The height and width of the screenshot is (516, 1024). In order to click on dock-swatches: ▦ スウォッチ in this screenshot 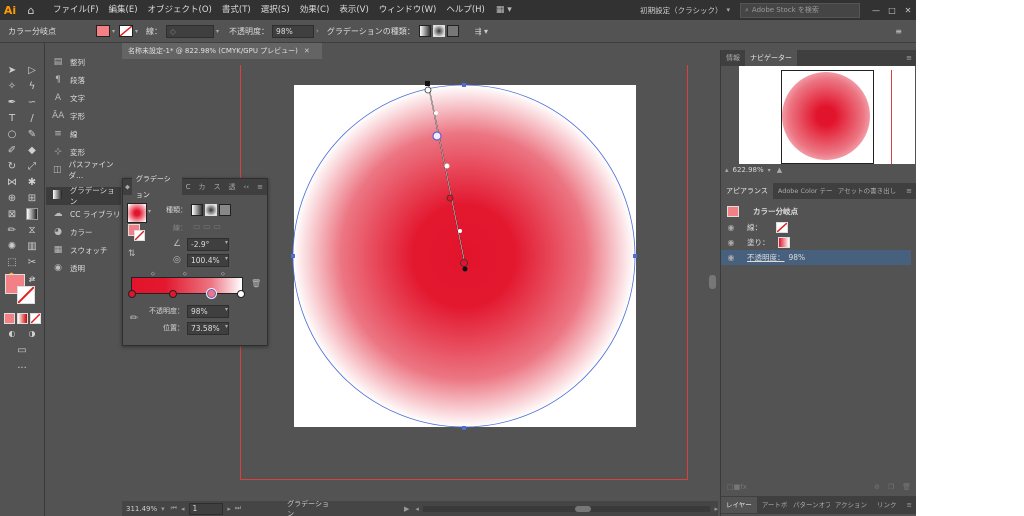, I will do `click(83, 250)`.